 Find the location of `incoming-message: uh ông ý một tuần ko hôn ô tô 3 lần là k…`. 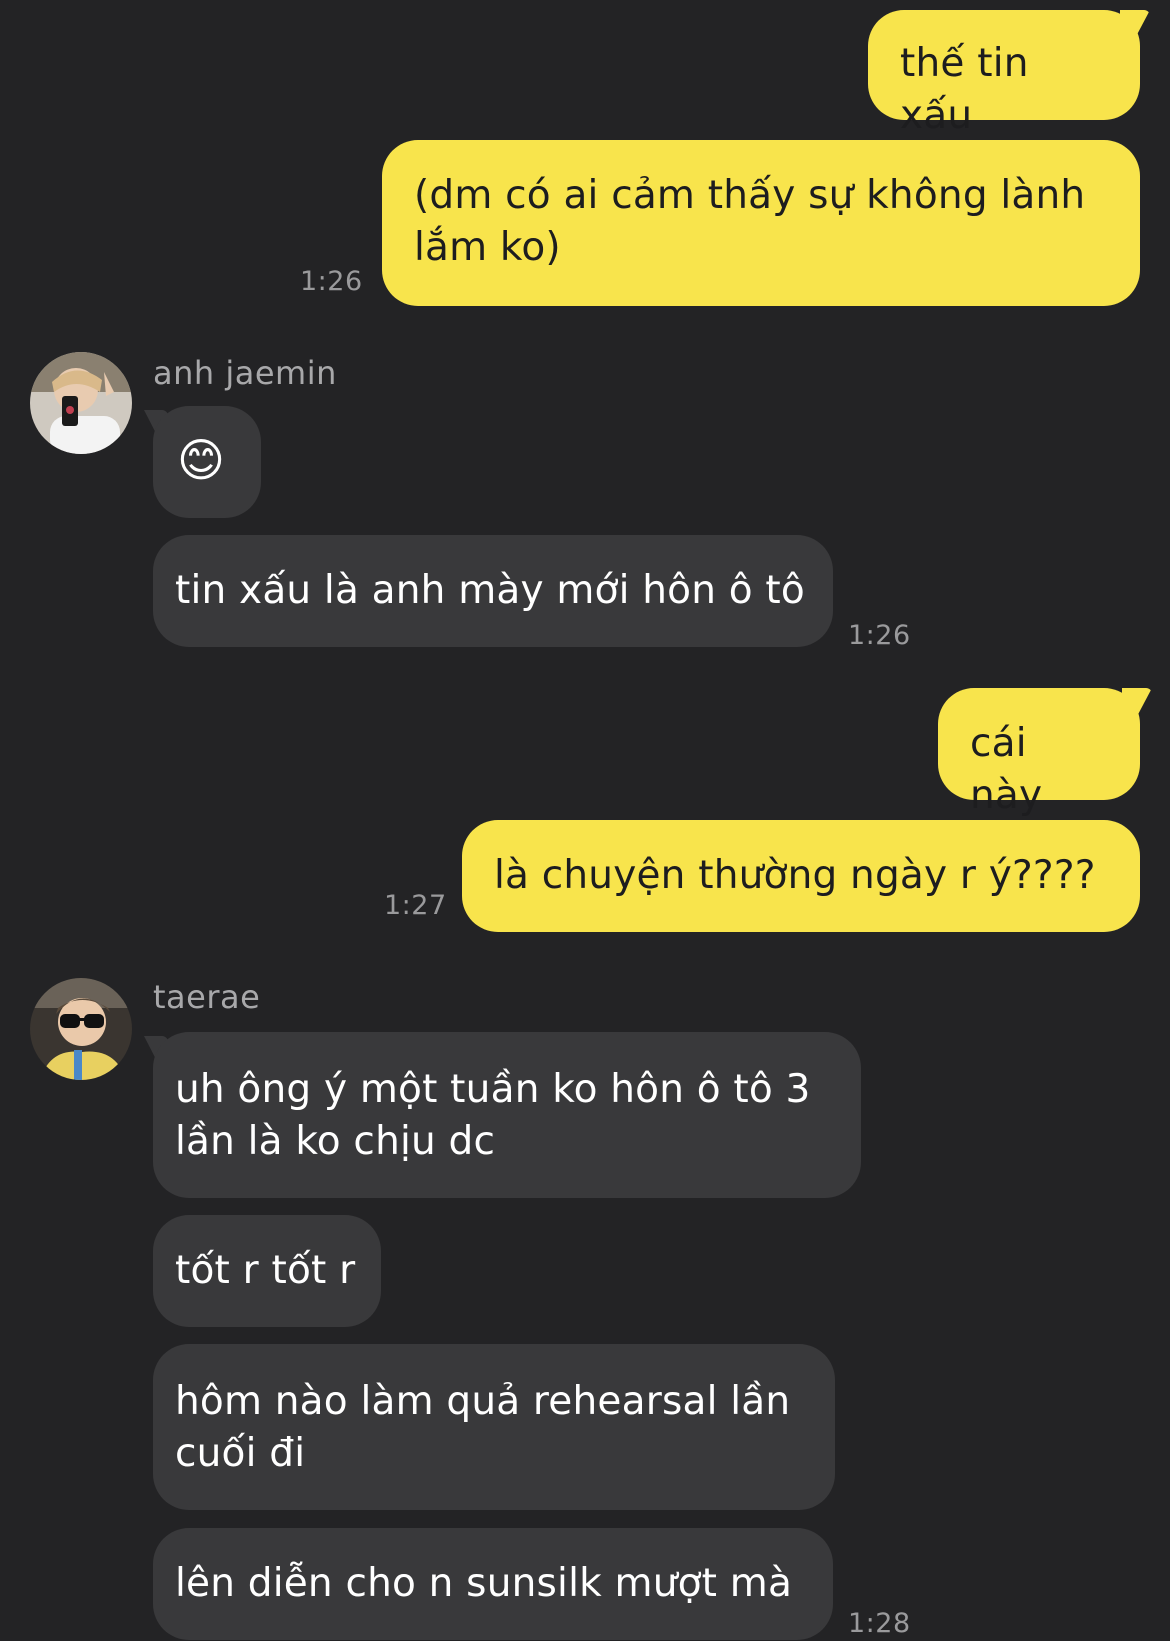

incoming-message: uh ông ý một tuần ko hôn ô tô 3 lần là k… is located at coordinates (507, 1115).